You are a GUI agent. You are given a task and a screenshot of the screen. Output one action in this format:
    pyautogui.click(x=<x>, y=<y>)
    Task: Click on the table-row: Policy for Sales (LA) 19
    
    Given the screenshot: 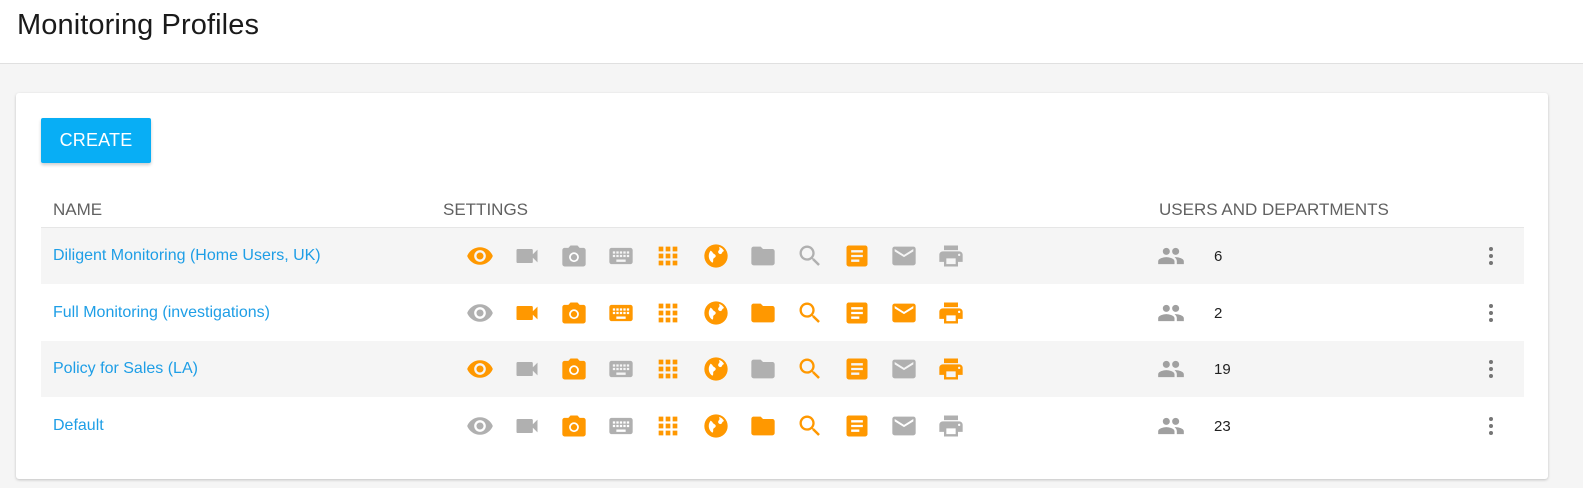 What is the action you would take?
    pyautogui.click(x=782, y=369)
    